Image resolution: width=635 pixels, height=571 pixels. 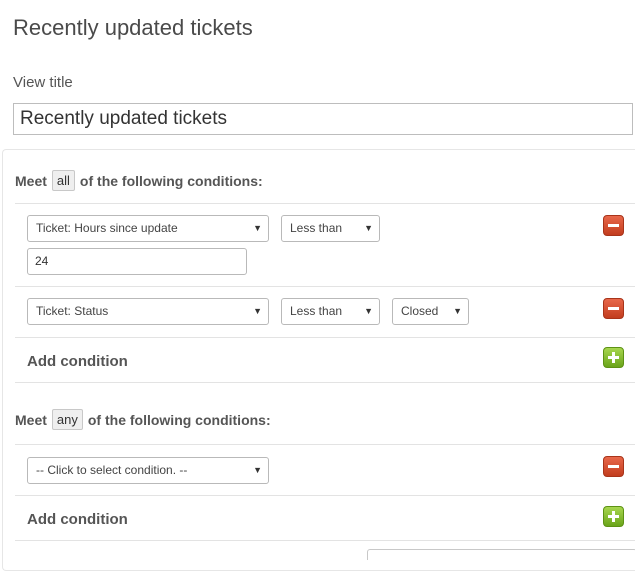 I want to click on condition-field-select: -- Click to select condition. -- ▼, so click(x=148, y=470).